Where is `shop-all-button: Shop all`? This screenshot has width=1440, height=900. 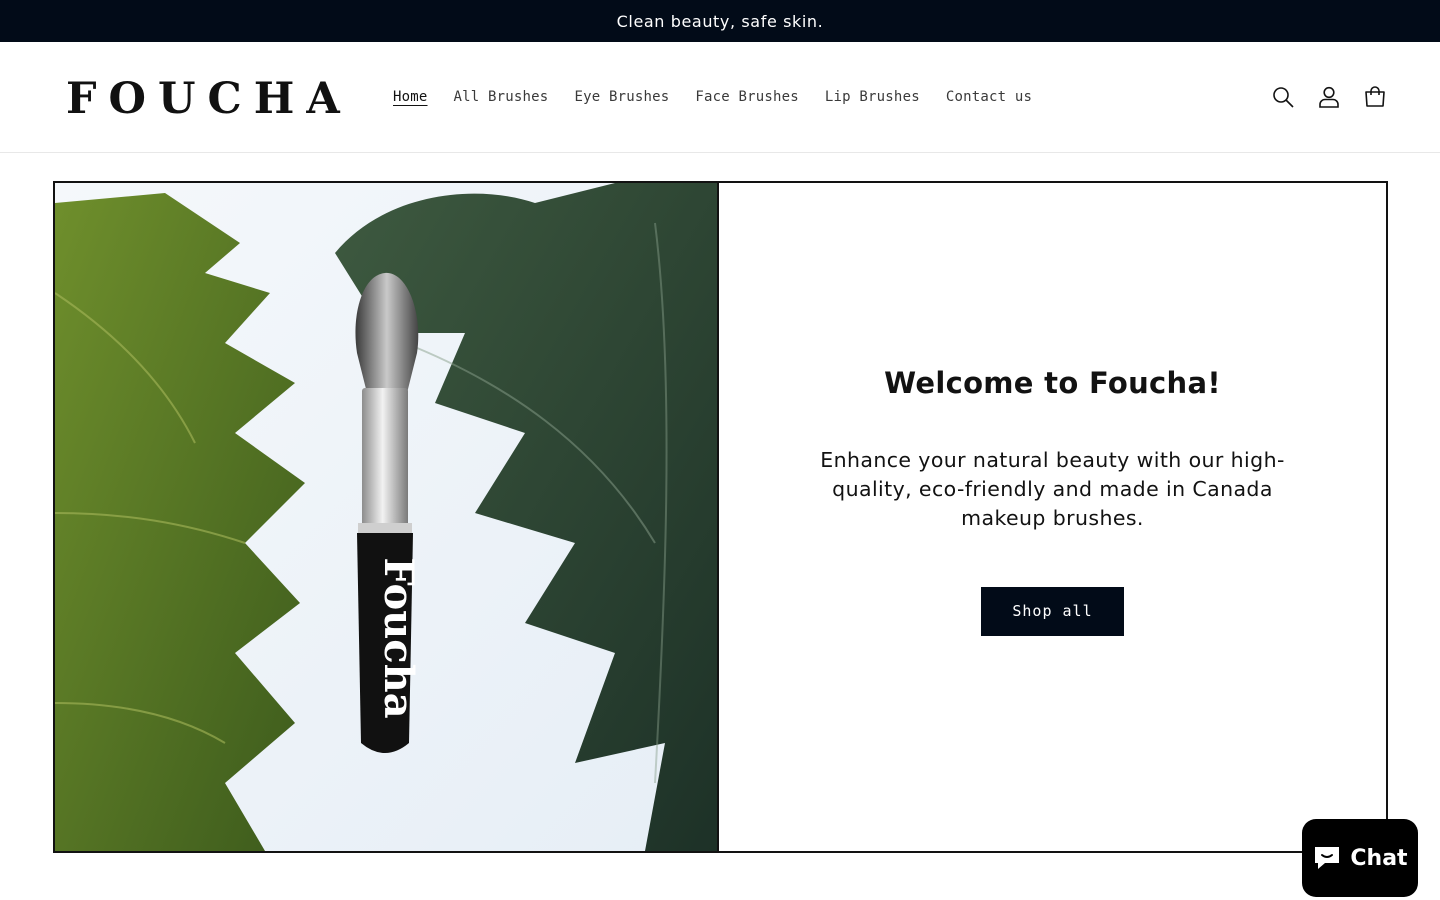 shop-all-button: Shop all is located at coordinates (1052, 611).